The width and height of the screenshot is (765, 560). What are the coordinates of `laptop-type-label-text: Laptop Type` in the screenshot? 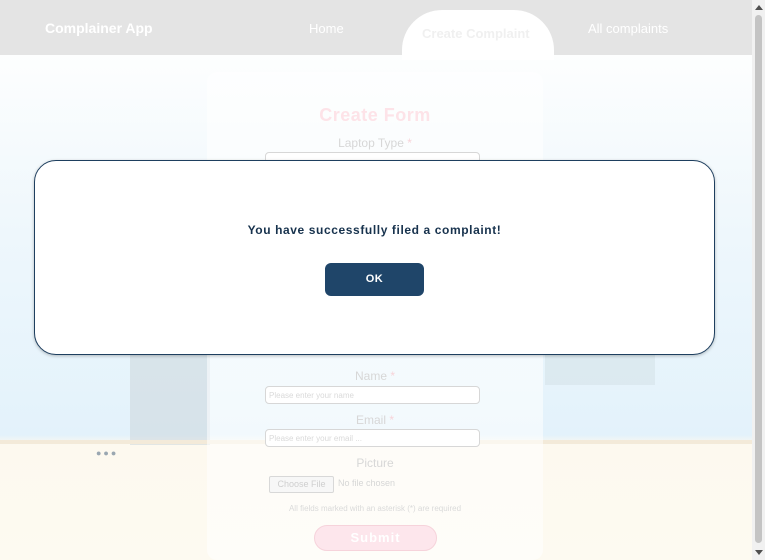 It's located at (371, 143).